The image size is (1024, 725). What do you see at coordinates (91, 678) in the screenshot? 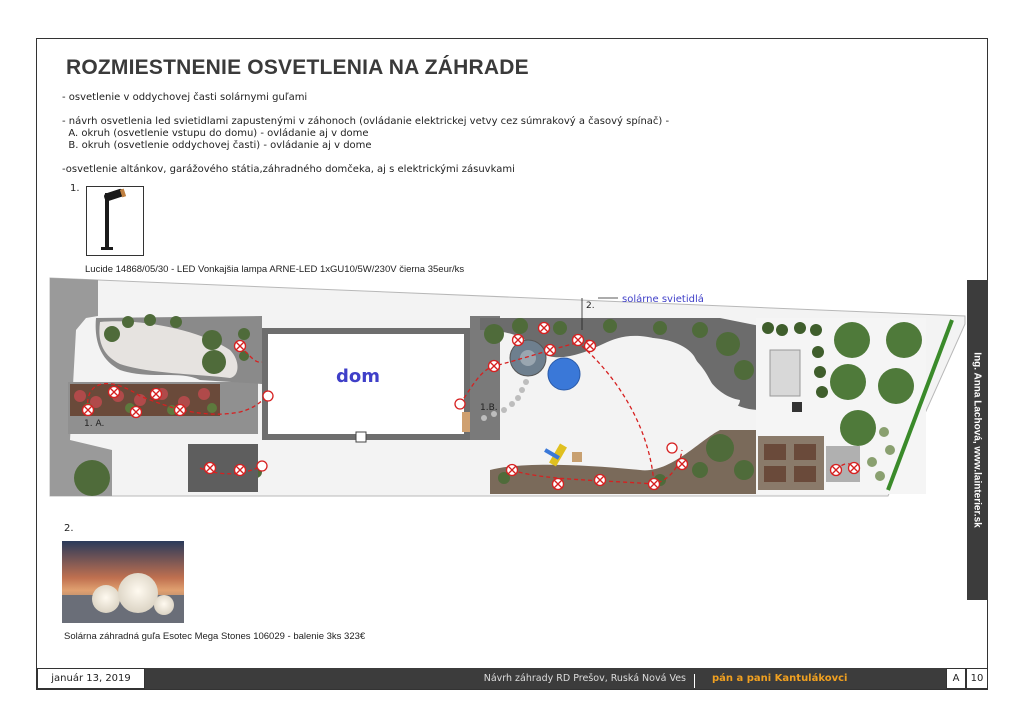
I see `footer-date: január 13, 2019` at bounding box center [91, 678].